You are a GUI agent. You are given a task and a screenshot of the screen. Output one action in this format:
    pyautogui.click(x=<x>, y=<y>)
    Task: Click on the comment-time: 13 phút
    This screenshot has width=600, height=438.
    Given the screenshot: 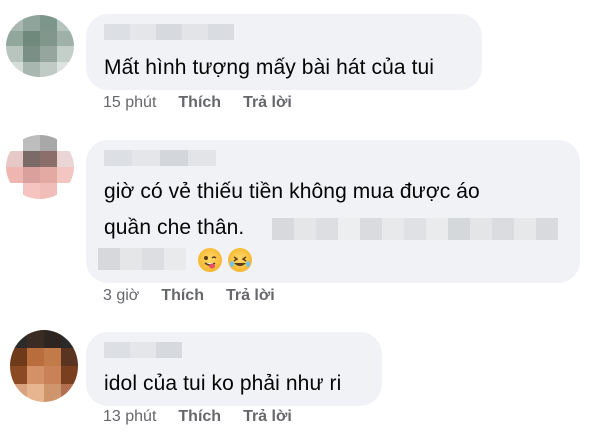 What is the action you would take?
    pyautogui.click(x=129, y=417)
    